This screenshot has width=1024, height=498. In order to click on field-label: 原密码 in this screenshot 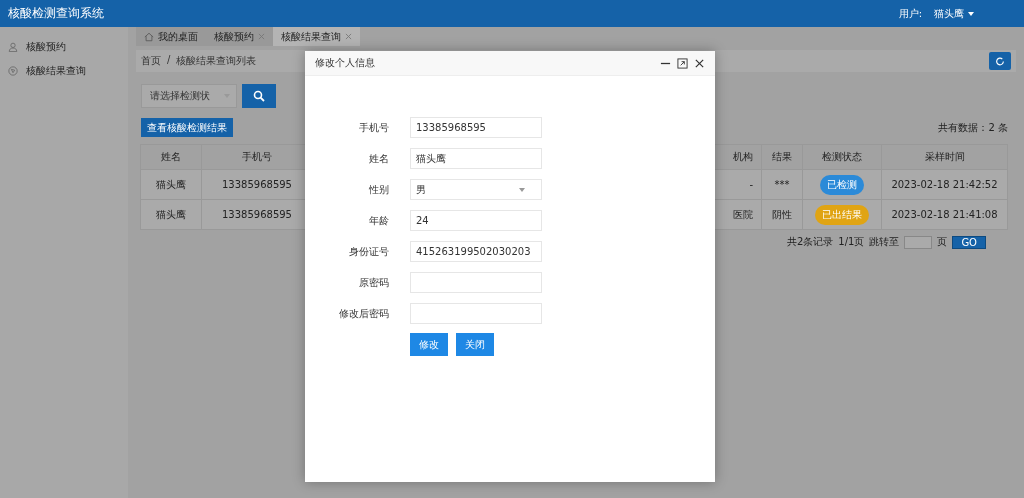, I will do `click(373, 282)`.